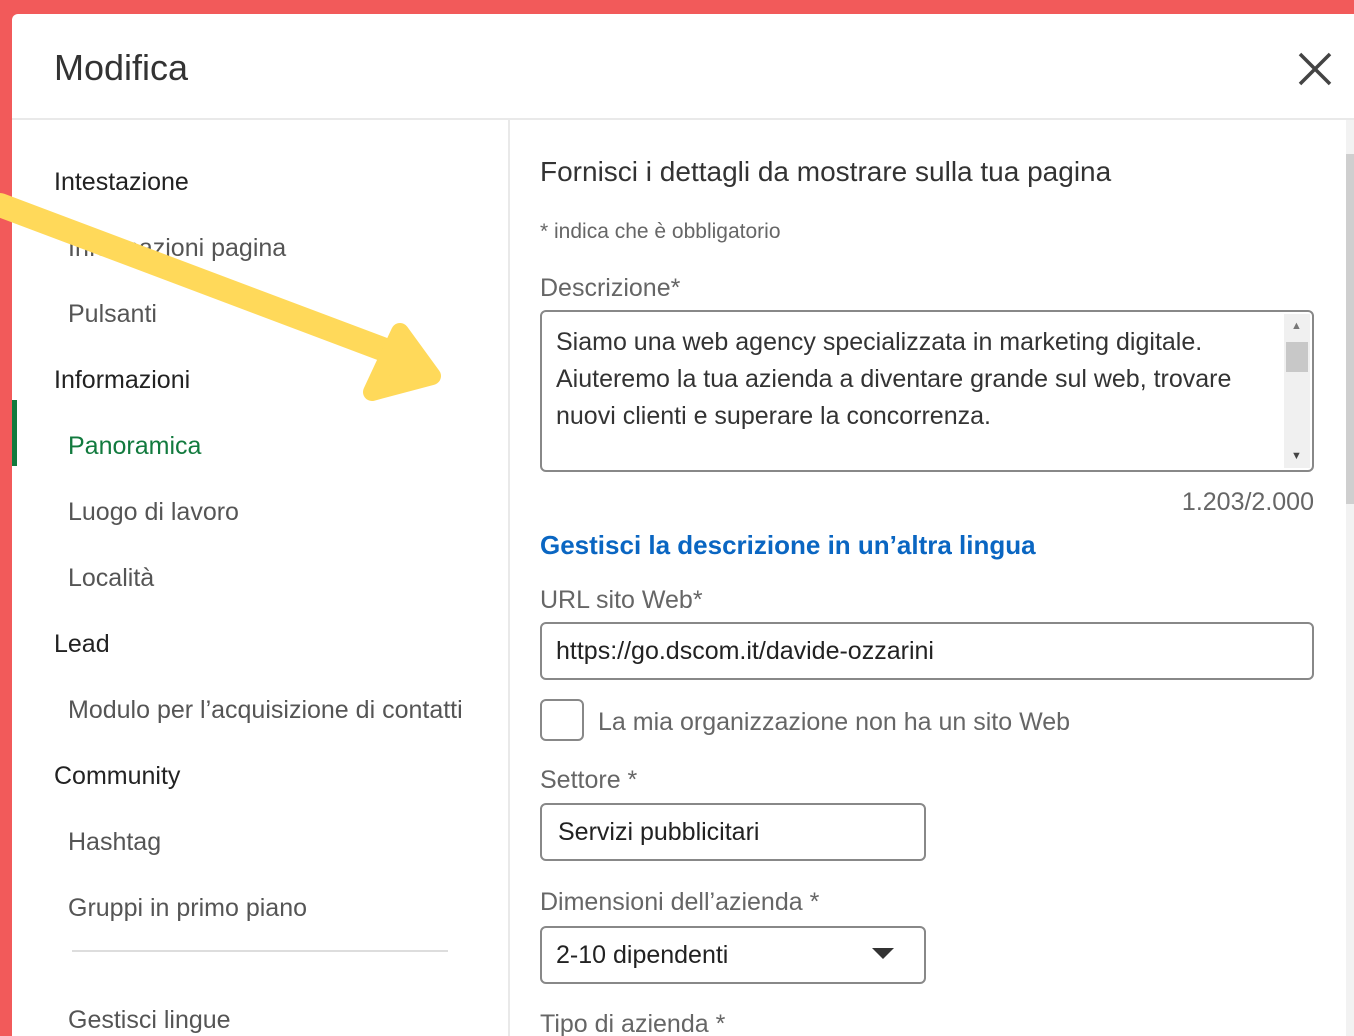 This screenshot has width=1354, height=1036. What do you see at coordinates (121, 182) in the screenshot?
I see `nav-heading-intestazione: Intestazione` at bounding box center [121, 182].